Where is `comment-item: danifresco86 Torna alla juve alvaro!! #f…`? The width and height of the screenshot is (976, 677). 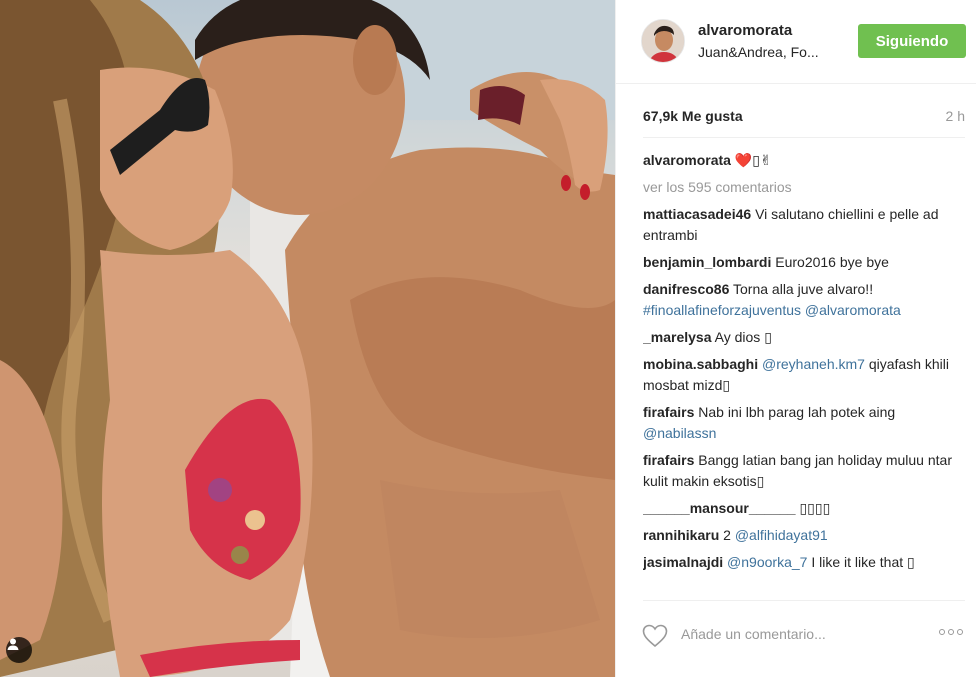
comment-item: danifresco86 Torna alla juve alvaro!! #f… is located at coordinates (805, 300).